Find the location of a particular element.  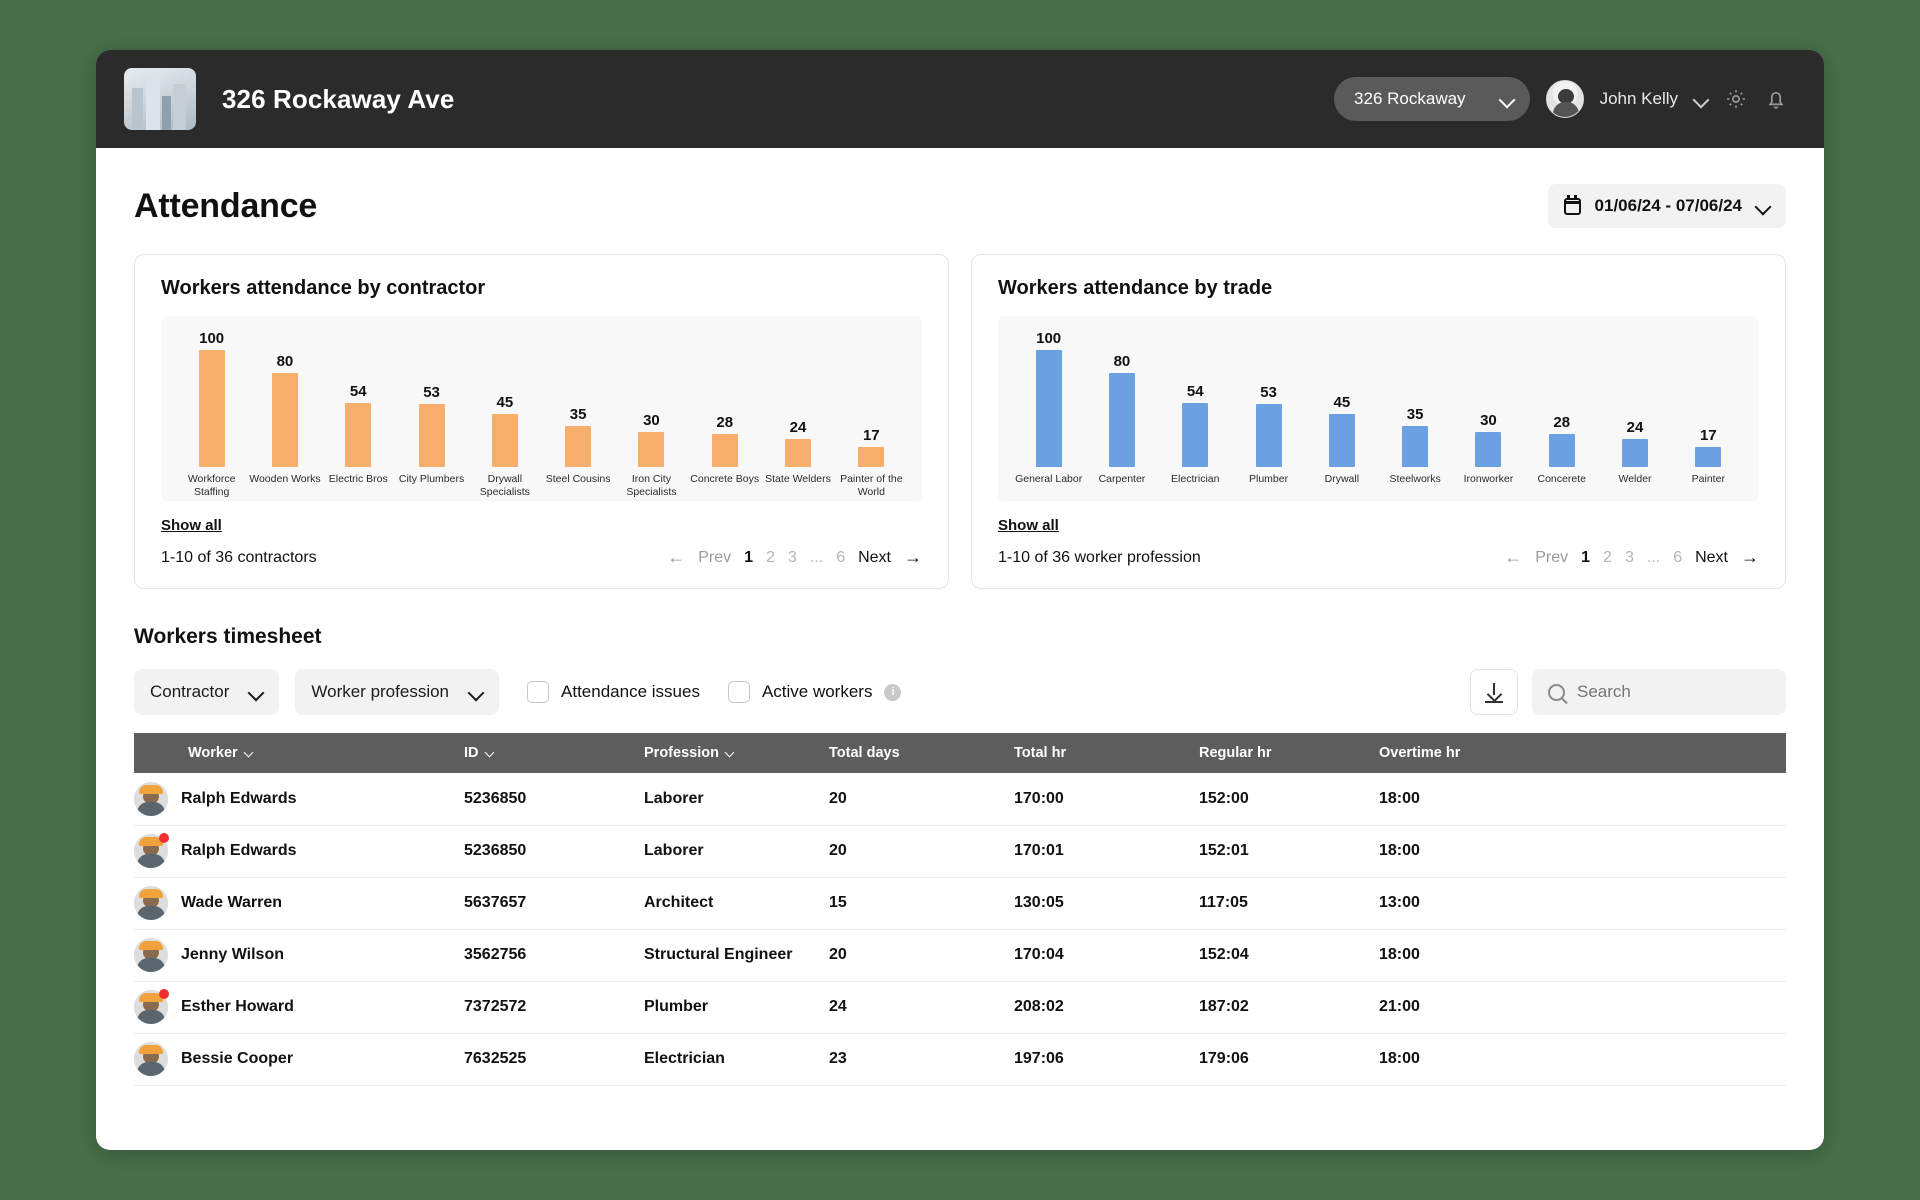

bar-group: 30 Ironworker is located at coordinates (1488, 415).